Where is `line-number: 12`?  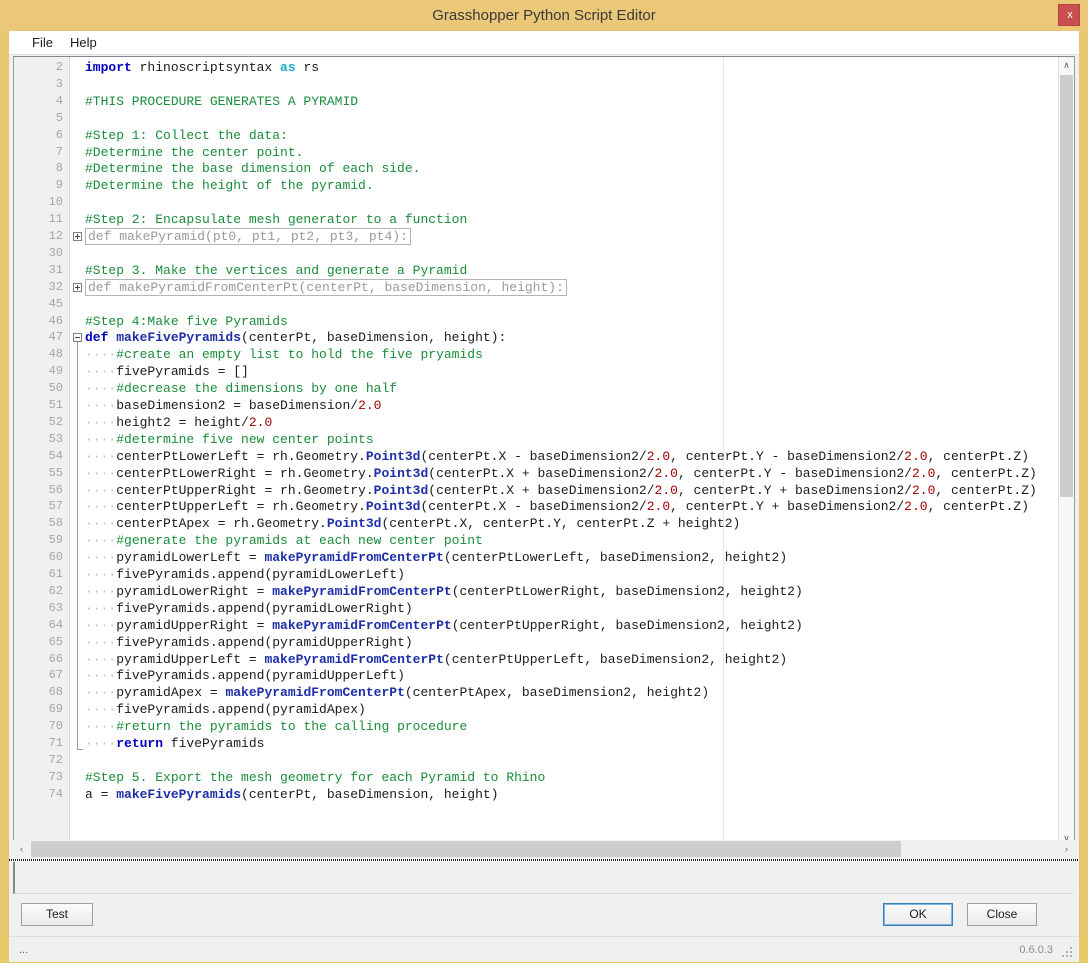 line-number: 12 is located at coordinates (55, 236).